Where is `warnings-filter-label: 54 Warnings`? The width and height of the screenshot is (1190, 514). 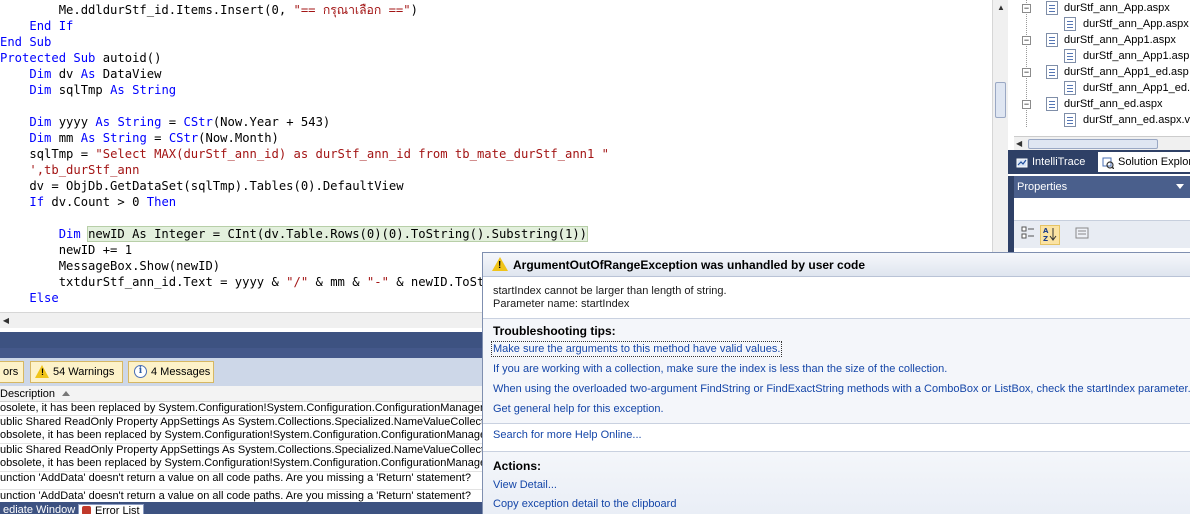 warnings-filter-label: 54 Warnings is located at coordinates (84, 372).